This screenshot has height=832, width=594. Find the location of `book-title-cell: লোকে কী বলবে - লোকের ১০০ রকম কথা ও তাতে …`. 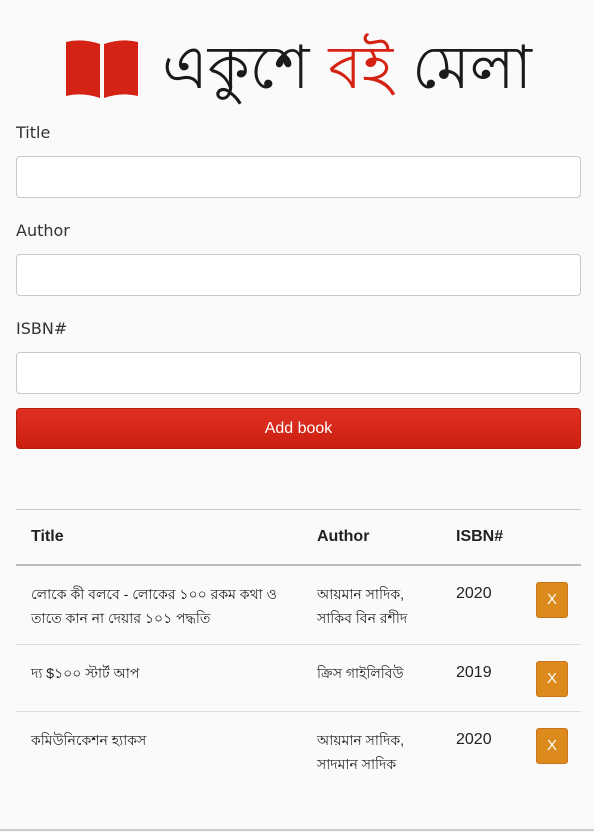

book-title-cell: লোকে কী বলবে - লোকের ১০০ রকম কথা ও তাতে … is located at coordinates (159, 605).